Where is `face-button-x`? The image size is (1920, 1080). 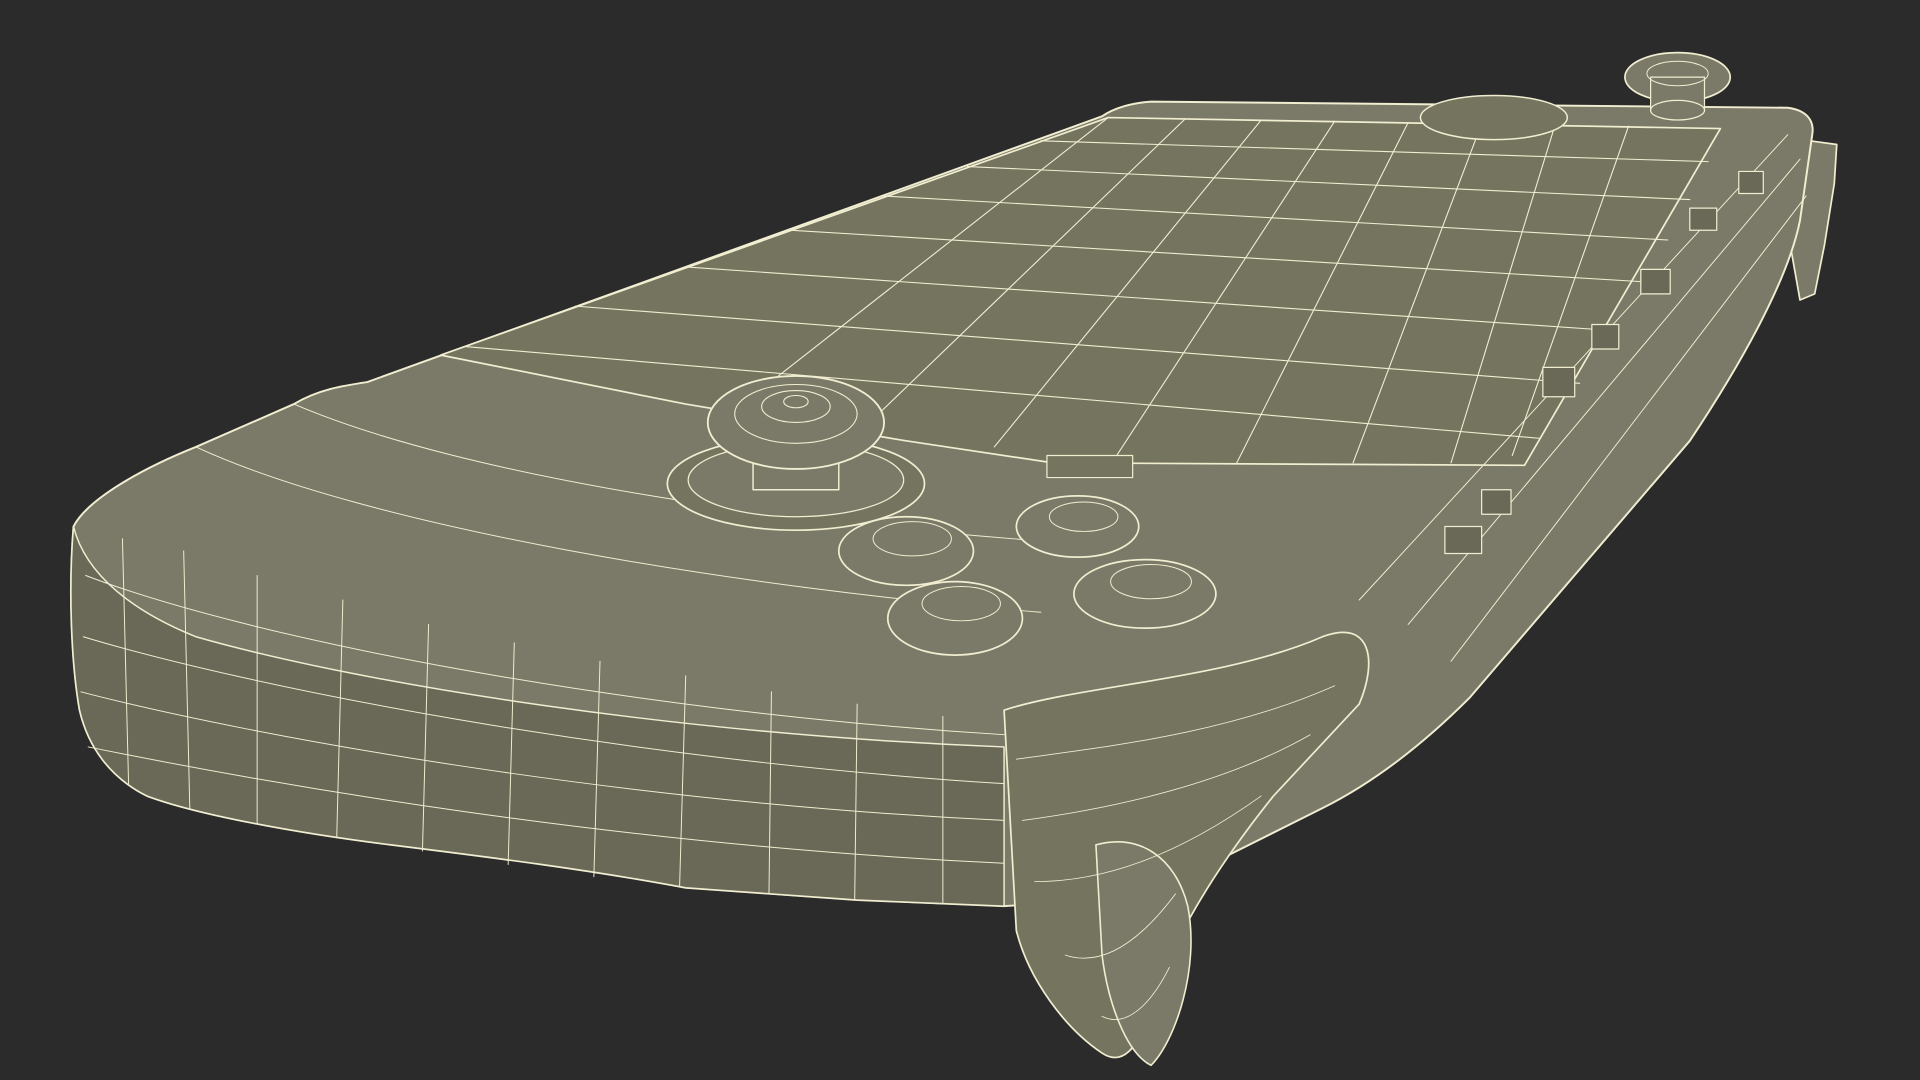
face-button-x is located at coordinates (906, 551).